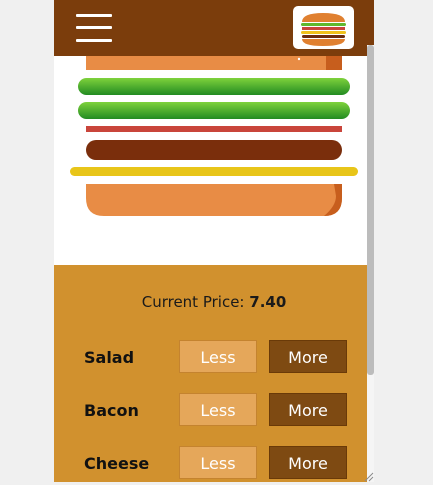  What do you see at coordinates (214, 200) in the screenshot?
I see `bread-bottom` at bounding box center [214, 200].